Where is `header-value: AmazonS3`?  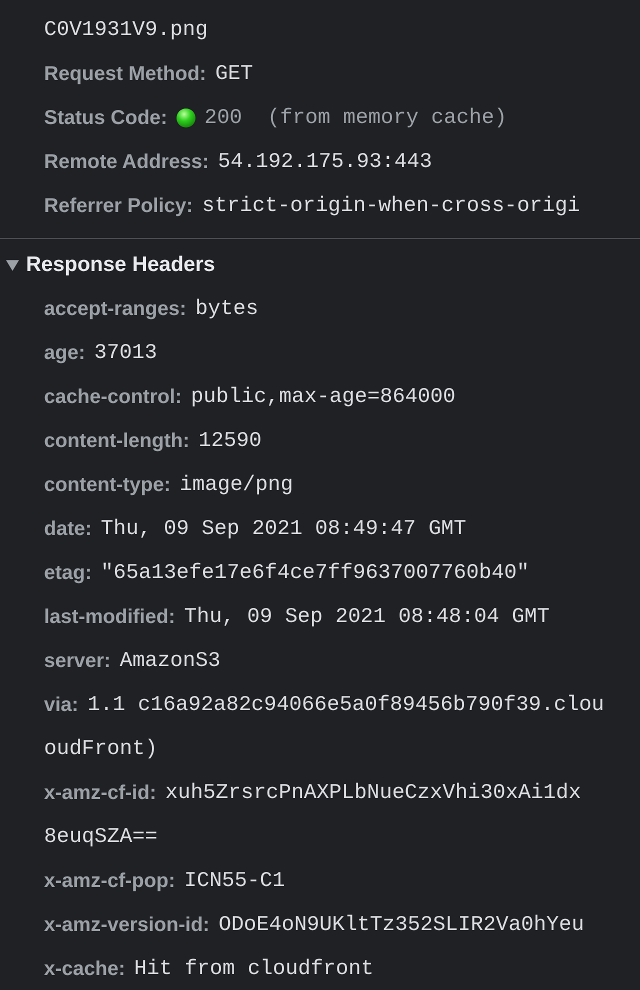 header-value: AmazonS3 is located at coordinates (170, 661).